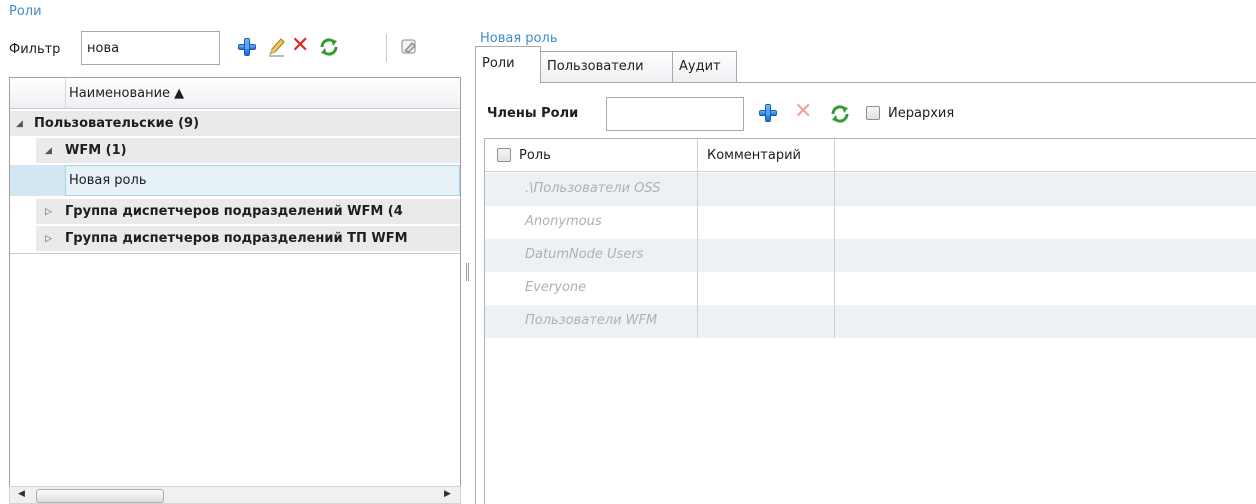 The image size is (1256, 504). Describe the element at coordinates (606, 67) in the screenshot. I see `tab-users: Пользователи` at that location.